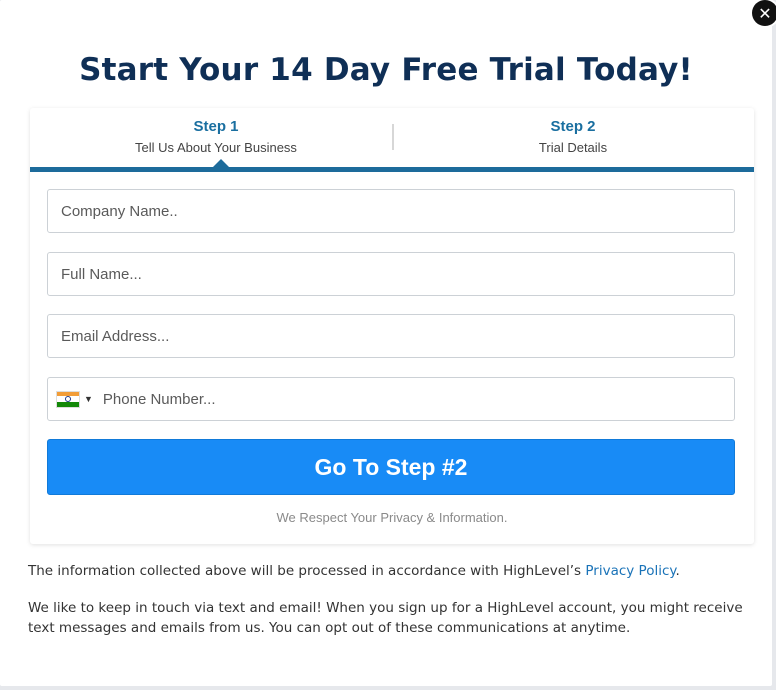 Image resolution: width=776 pixels, height=690 pixels. Describe the element at coordinates (386, 70) in the screenshot. I see `page-title: Start Your 14 Day Free Trial Today!` at that location.